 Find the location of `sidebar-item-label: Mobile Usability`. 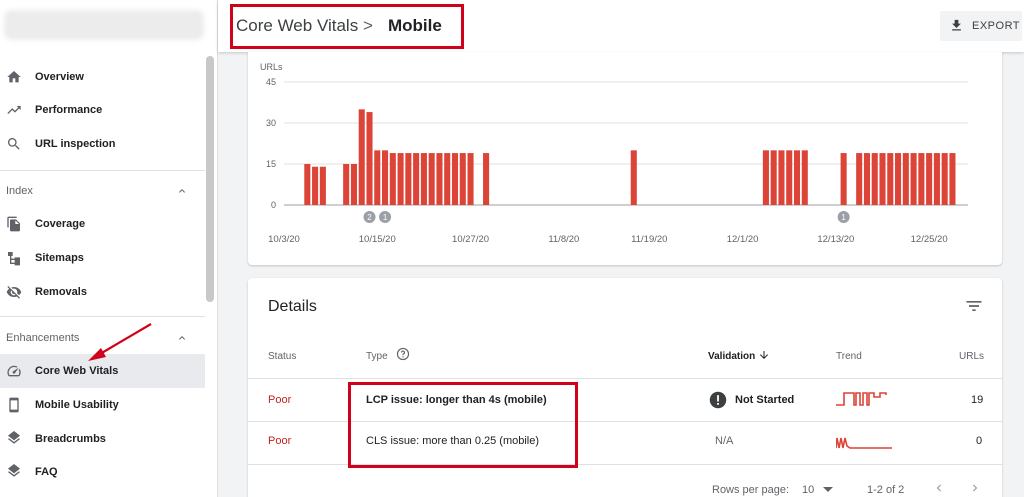

sidebar-item-label: Mobile Usability is located at coordinates (77, 405).